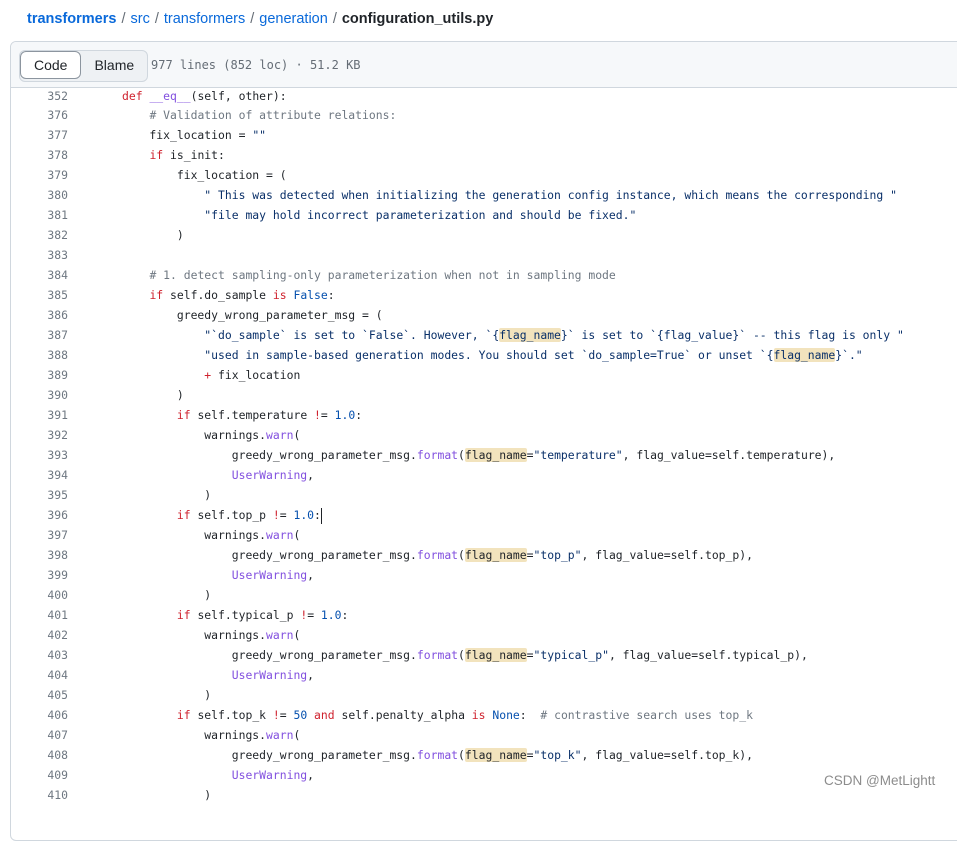 The image size is (957, 841). What do you see at coordinates (484, 395) in the screenshot?
I see `code-line: 390 )` at bounding box center [484, 395].